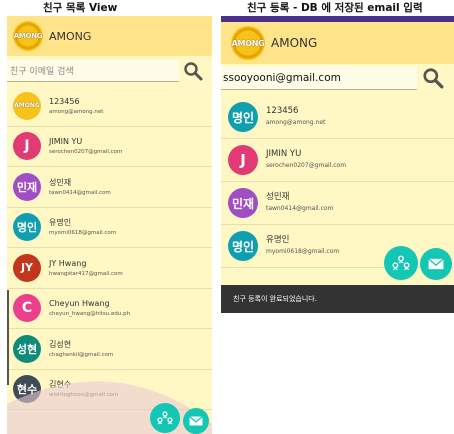 The image size is (454, 434). What do you see at coordinates (282, 77) in the screenshot?
I see `search-value: ssooyooni@gmail.com` at bounding box center [282, 77].